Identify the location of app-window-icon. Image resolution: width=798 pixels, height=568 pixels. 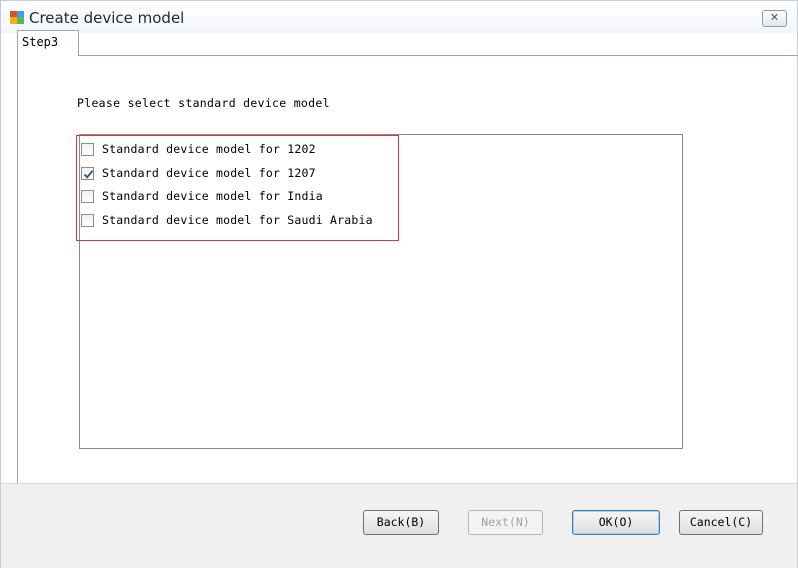
(17, 17).